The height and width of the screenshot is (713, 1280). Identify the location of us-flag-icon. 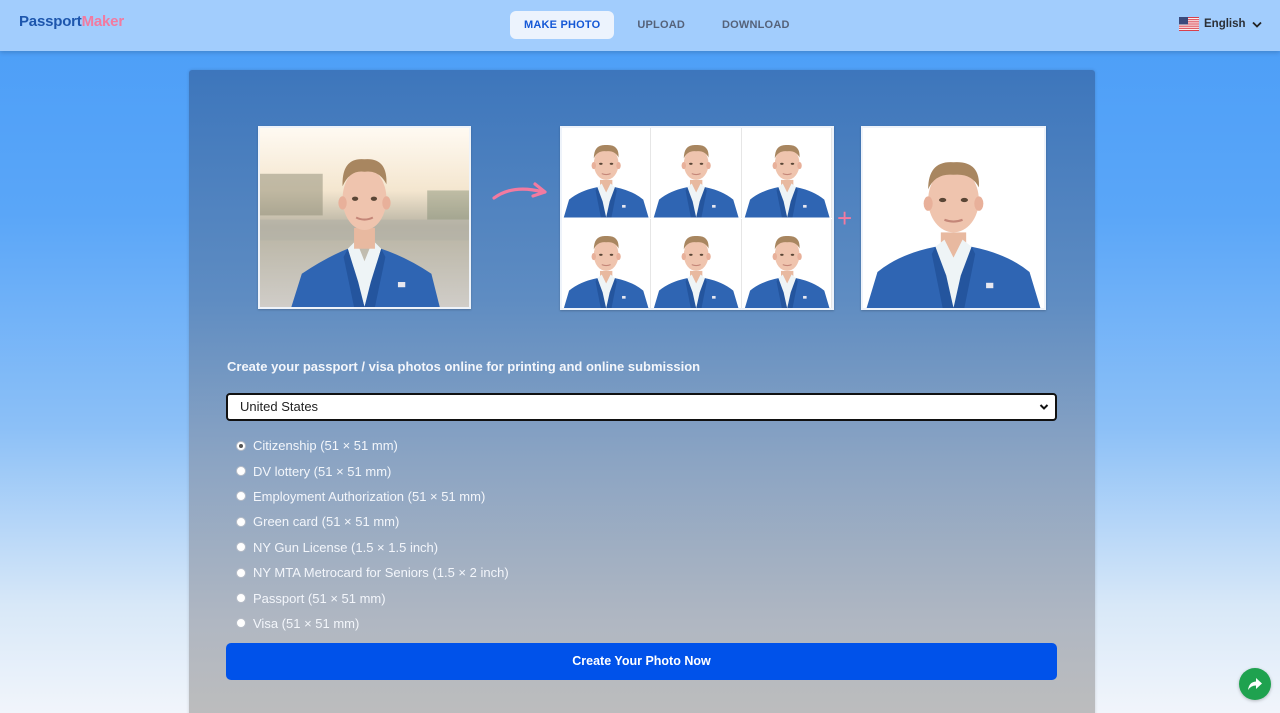
(1189, 24).